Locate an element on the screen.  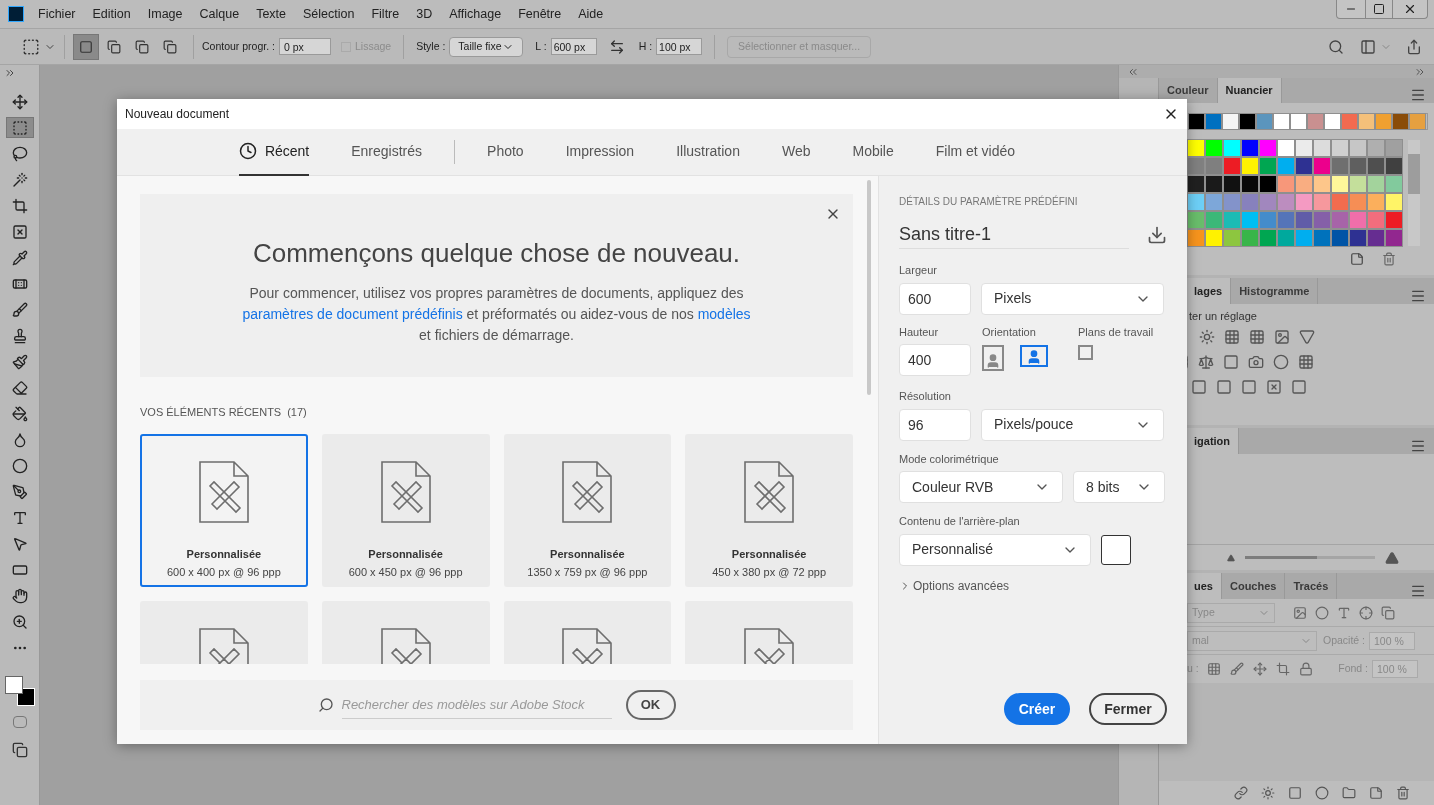
ok-button: OK is located at coordinates (650, 705).